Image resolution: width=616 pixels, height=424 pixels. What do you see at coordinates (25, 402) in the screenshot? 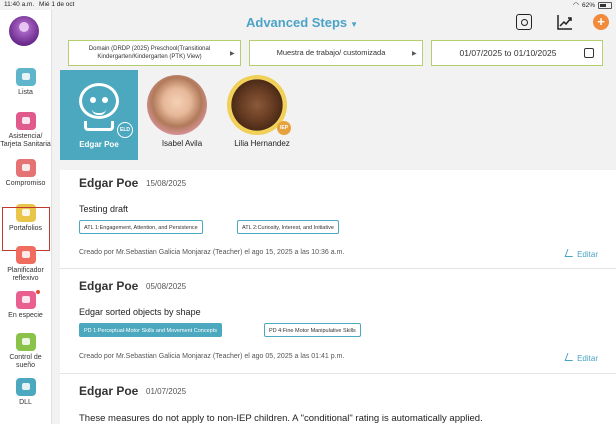
I see `sidebar-item-label: DLL` at bounding box center [25, 402].